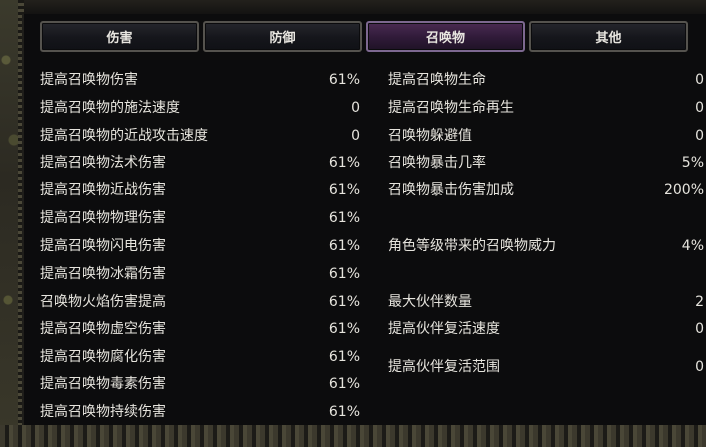 The image size is (706, 447). What do you see at coordinates (451, 190) in the screenshot?
I see `stat-label: 召唤物暴击伤害加成` at bounding box center [451, 190].